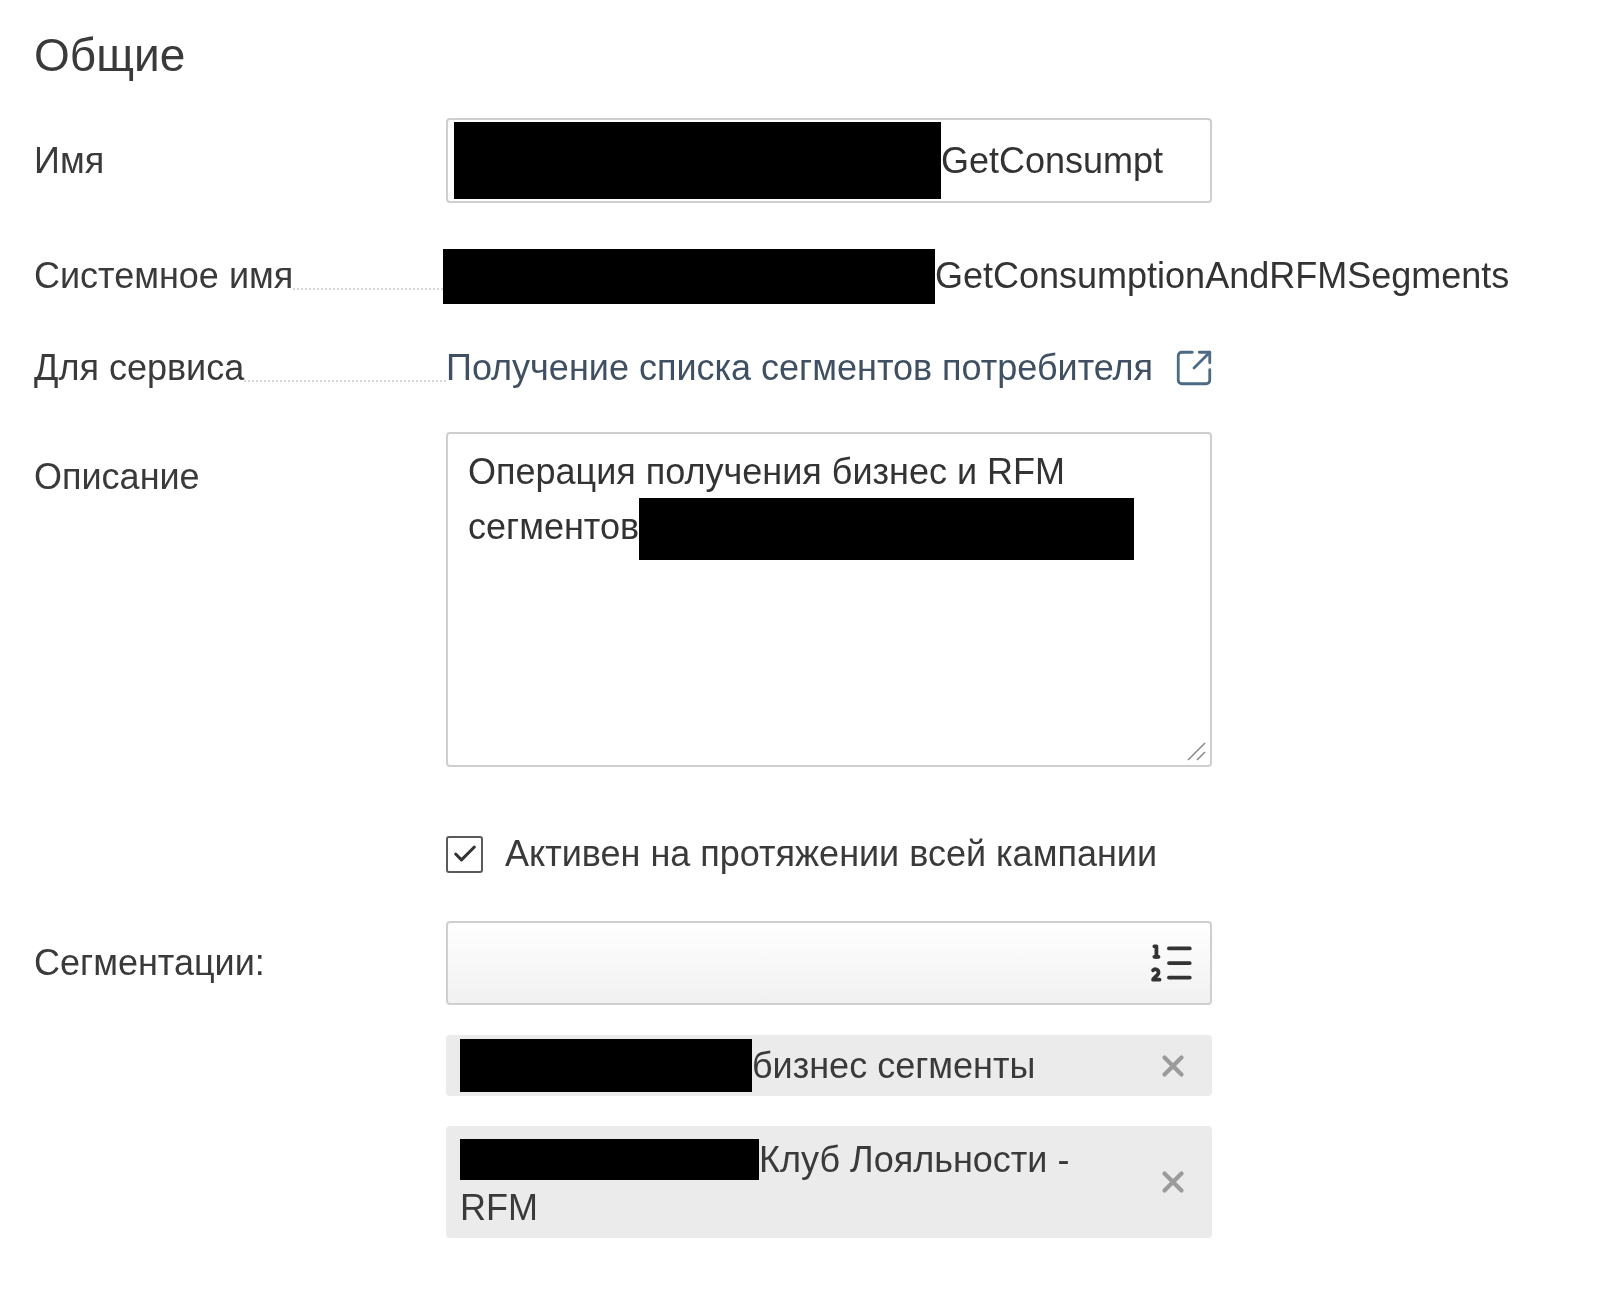 This screenshot has height=1292, width=1599. What do you see at coordinates (1052, 160) in the screenshot?
I see `field-value: GetConsumpt` at bounding box center [1052, 160].